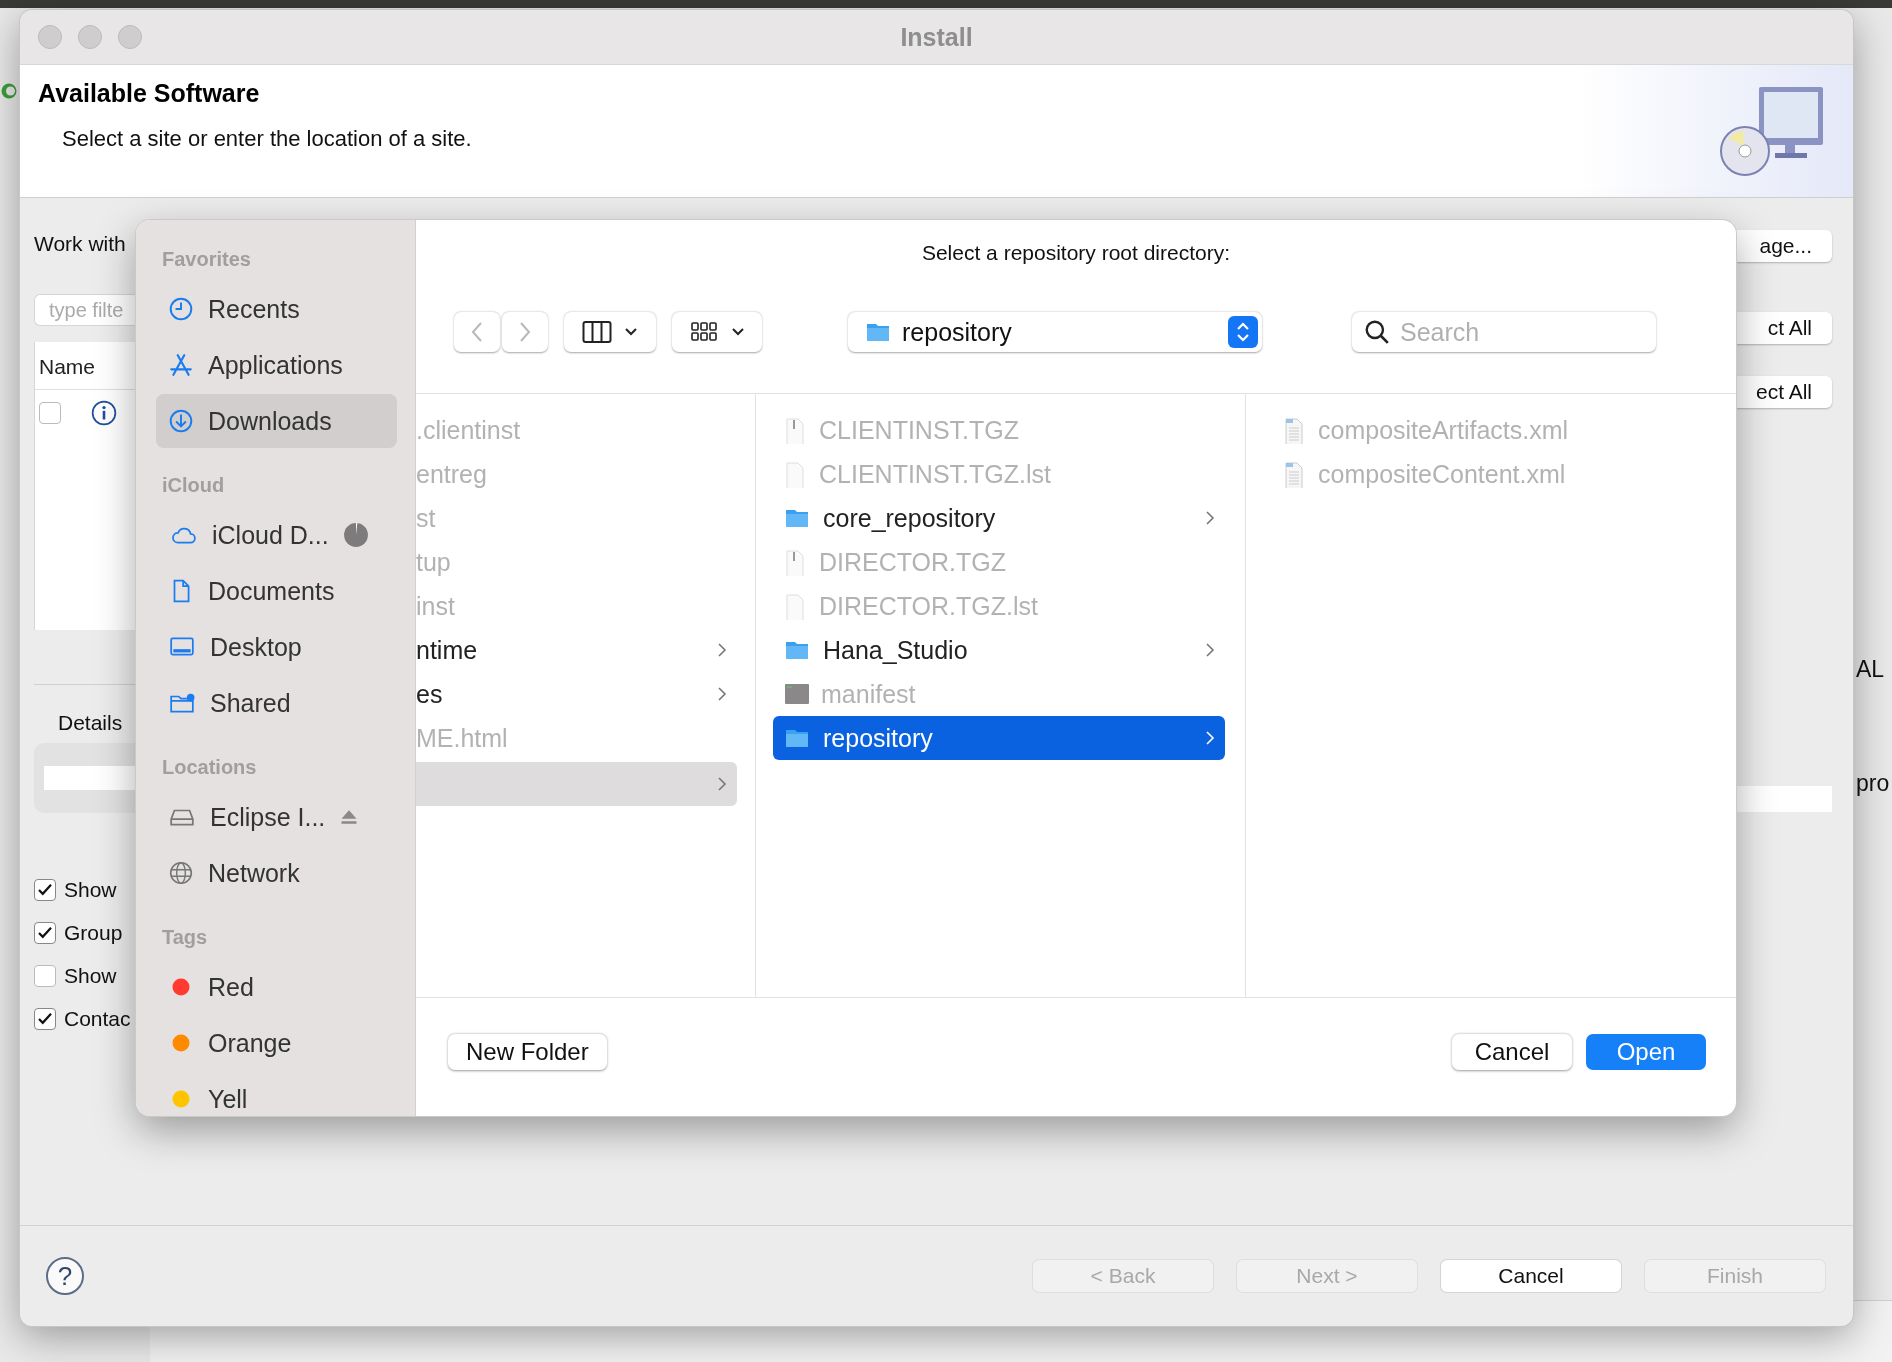  Describe the element at coordinates (276, 987) in the screenshot. I see `sidebar-item: Red` at that location.